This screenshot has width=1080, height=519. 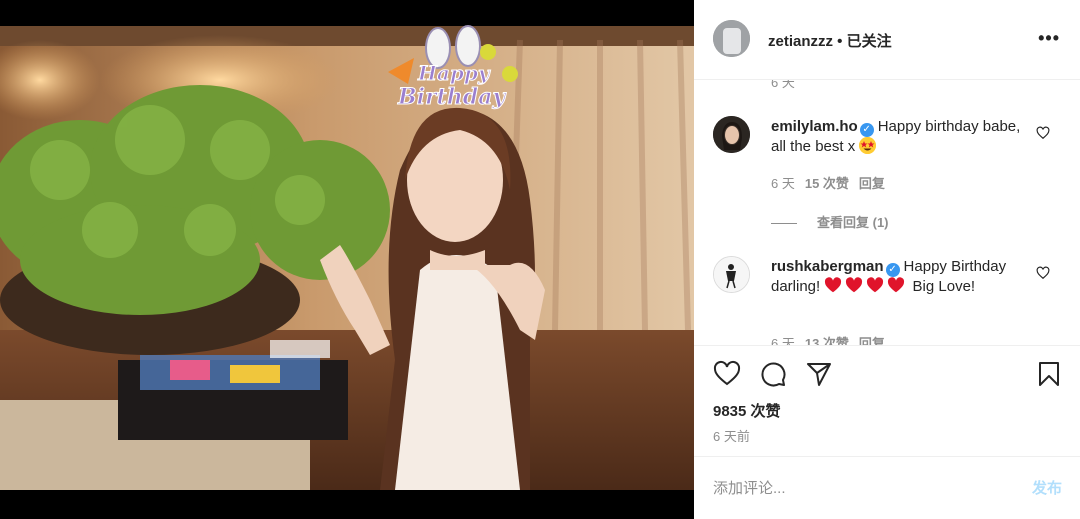 I want to click on sign-line1: Happy, so click(x=454, y=73).